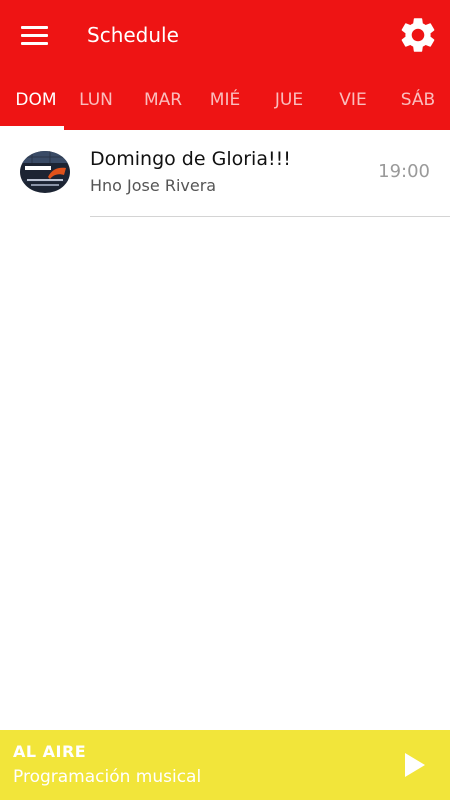  Describe the element at coordinates (133, 35) in the screenshot. I see `page-title: Schedule` at that location.